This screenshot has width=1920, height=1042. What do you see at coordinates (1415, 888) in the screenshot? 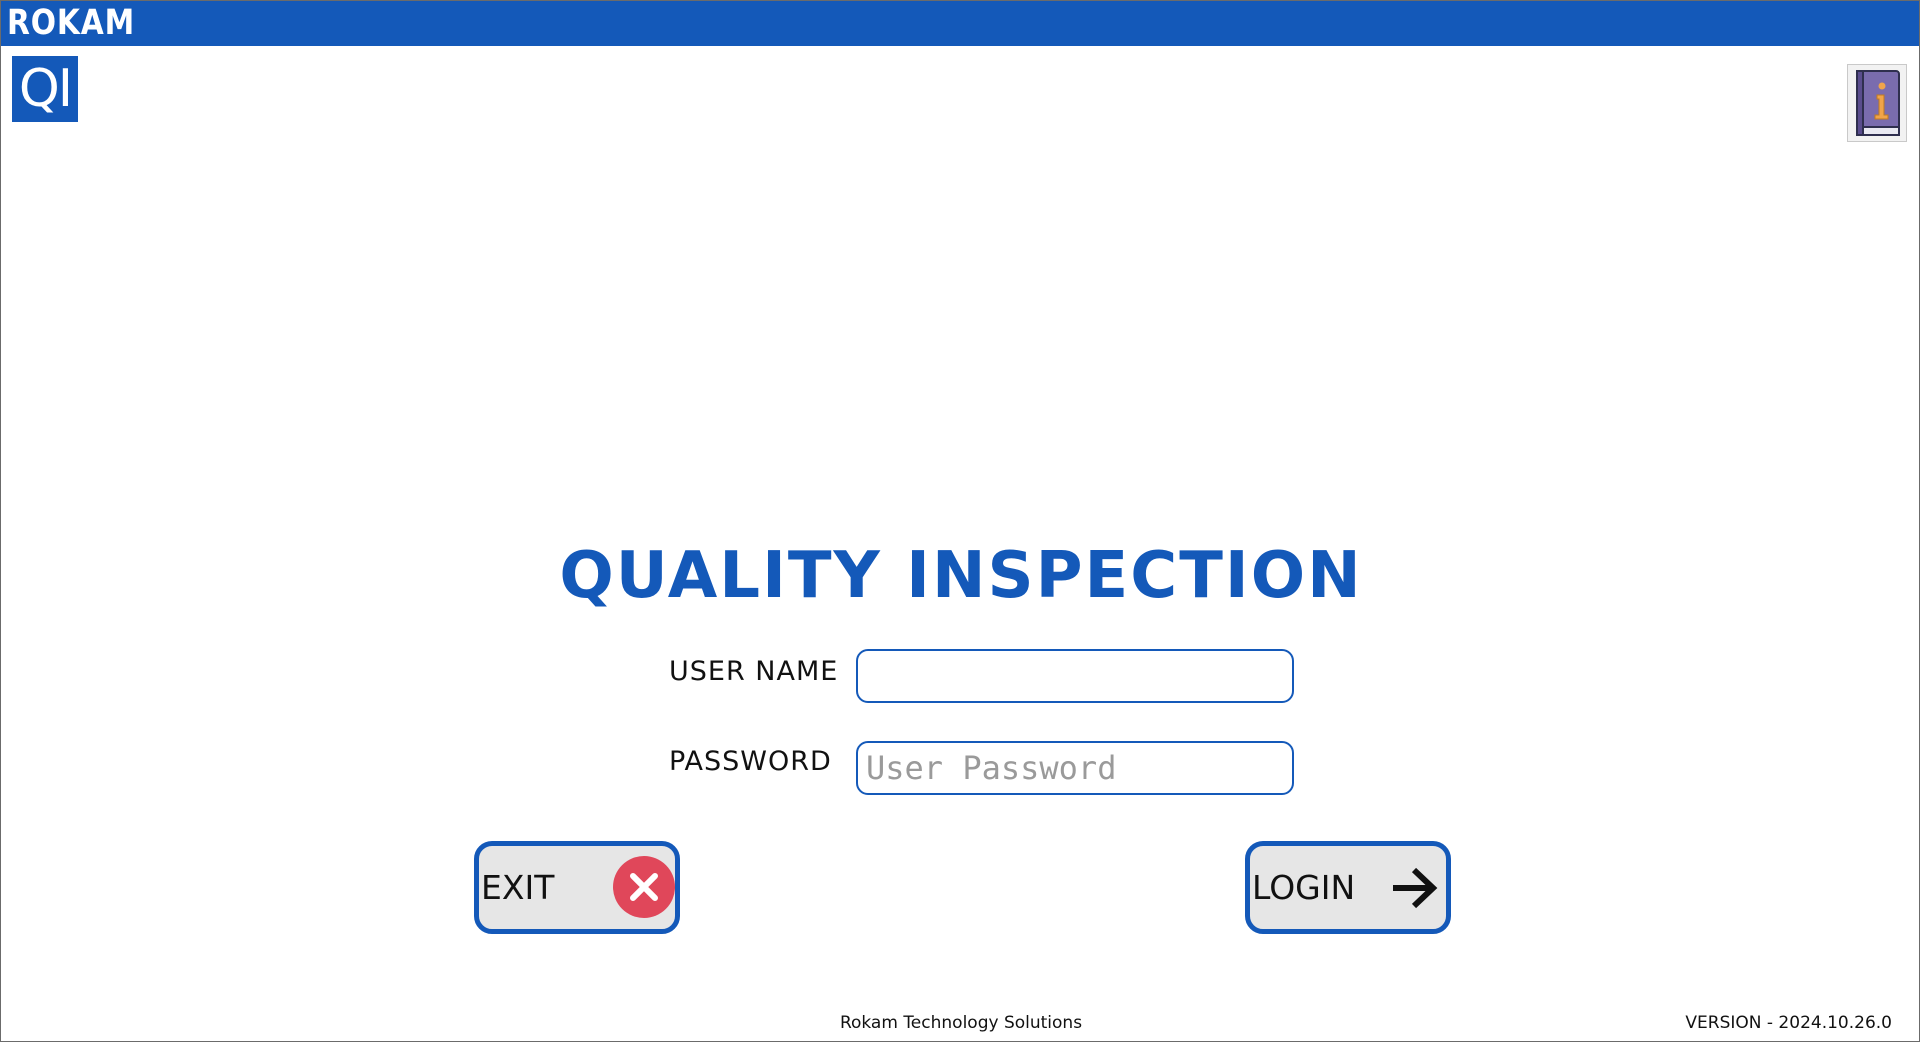
I see `arrow-right-icon` at bounding box center [1415, 888].